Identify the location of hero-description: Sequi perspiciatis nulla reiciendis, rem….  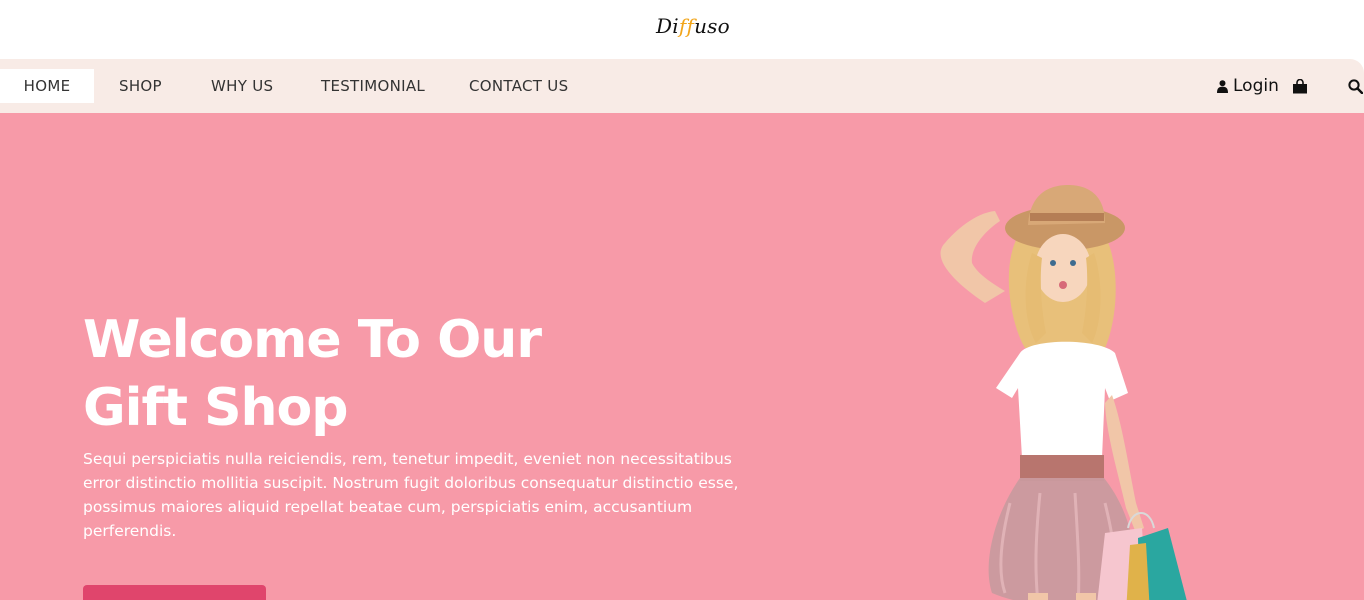
(411, 495).